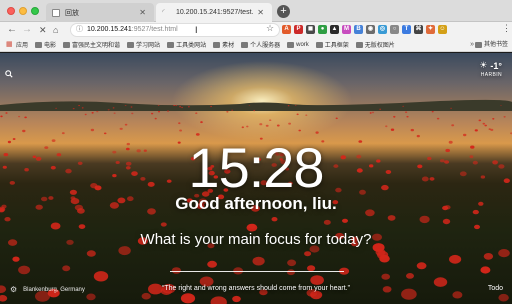 The height and width of the screenshot is (304, 512). Describe the element at coordinates (375, 44) in the screenshot. I see `bookmark-free-images: 无版权图片` at that location.